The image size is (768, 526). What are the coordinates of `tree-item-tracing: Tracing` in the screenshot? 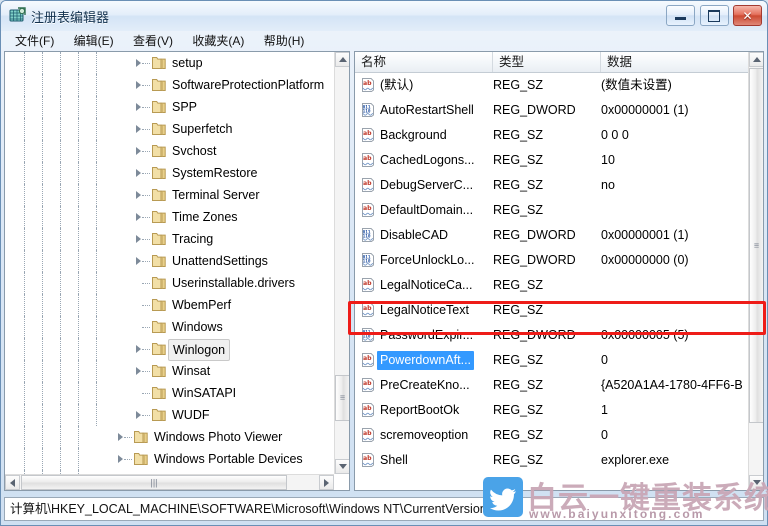 It's located at (169, 239).